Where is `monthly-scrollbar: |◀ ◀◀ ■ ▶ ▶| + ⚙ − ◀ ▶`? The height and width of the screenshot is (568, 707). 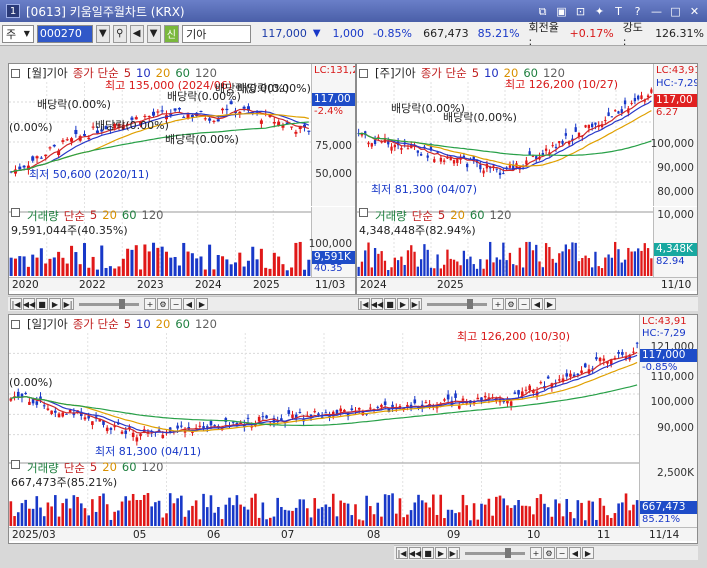
monthly-scrollbar: |◀ ◀◀ ■ ▶ ▶| + ⚙ − ◀ ▶ is located at coordinates (182, 303).